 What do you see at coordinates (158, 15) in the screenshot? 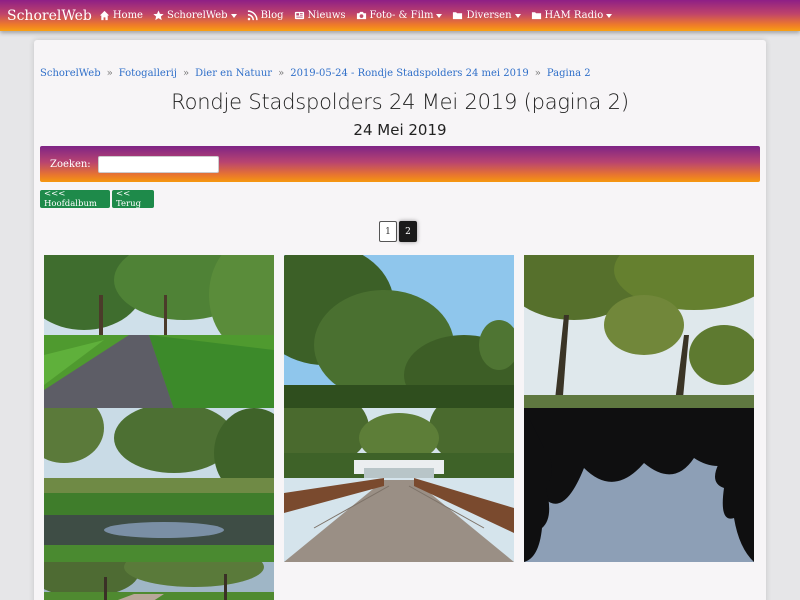
I see `star-icon` at bounding box center [158, 15].